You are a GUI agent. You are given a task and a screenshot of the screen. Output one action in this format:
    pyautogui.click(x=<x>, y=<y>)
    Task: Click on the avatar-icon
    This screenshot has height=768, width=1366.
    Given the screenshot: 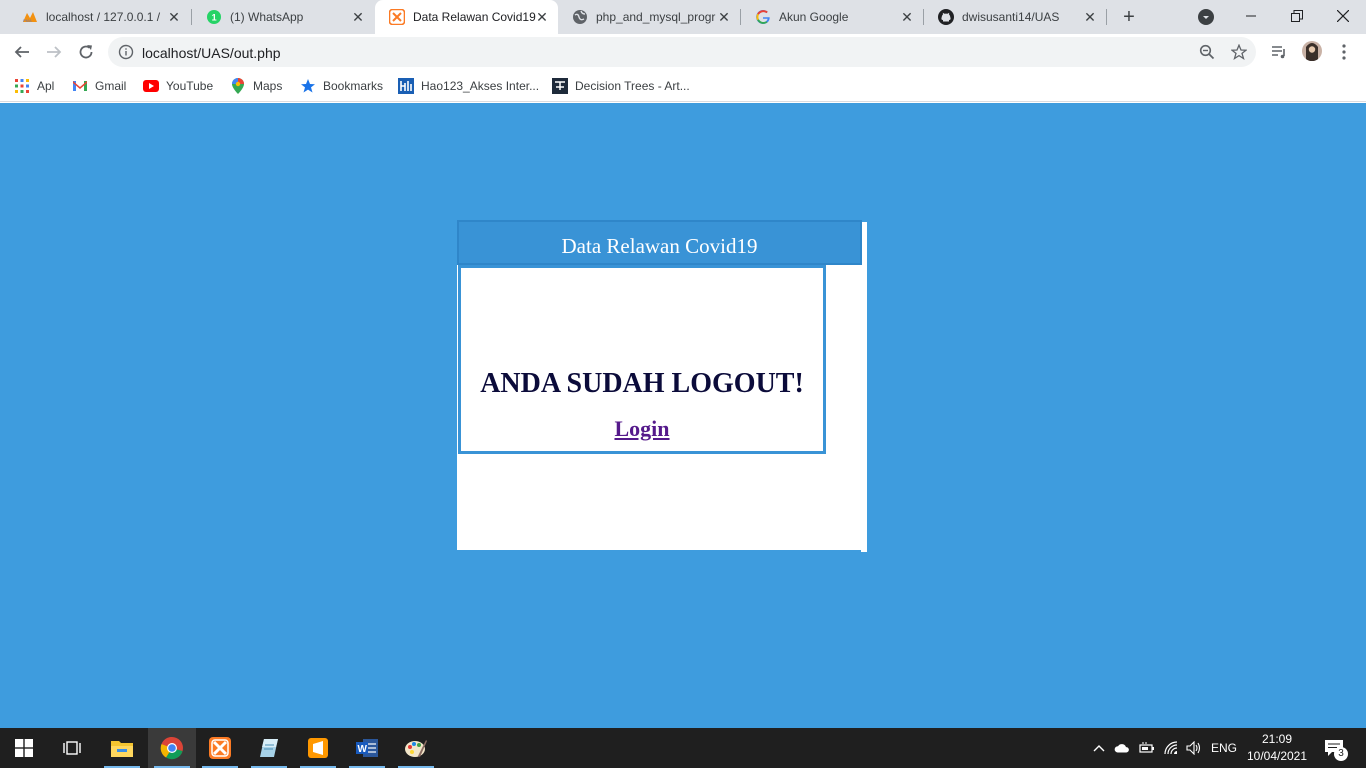 What is the action you would take?
    pyautogui.click(x=1312, y=52)
    